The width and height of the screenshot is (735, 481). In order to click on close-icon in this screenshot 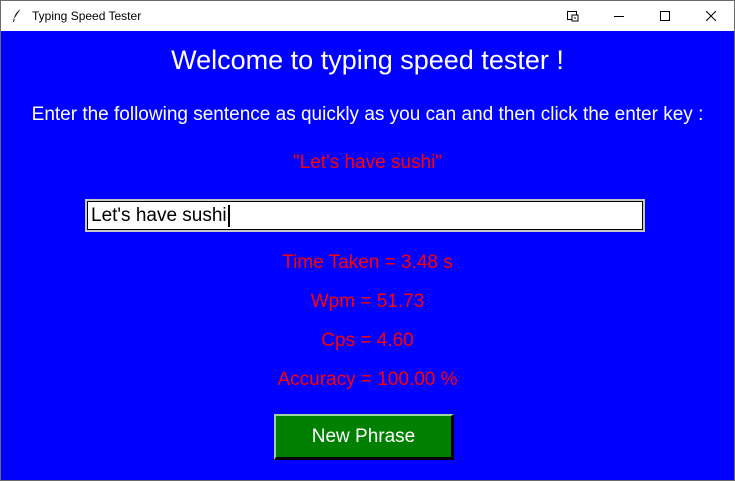, I will do `click(711, 16)`.